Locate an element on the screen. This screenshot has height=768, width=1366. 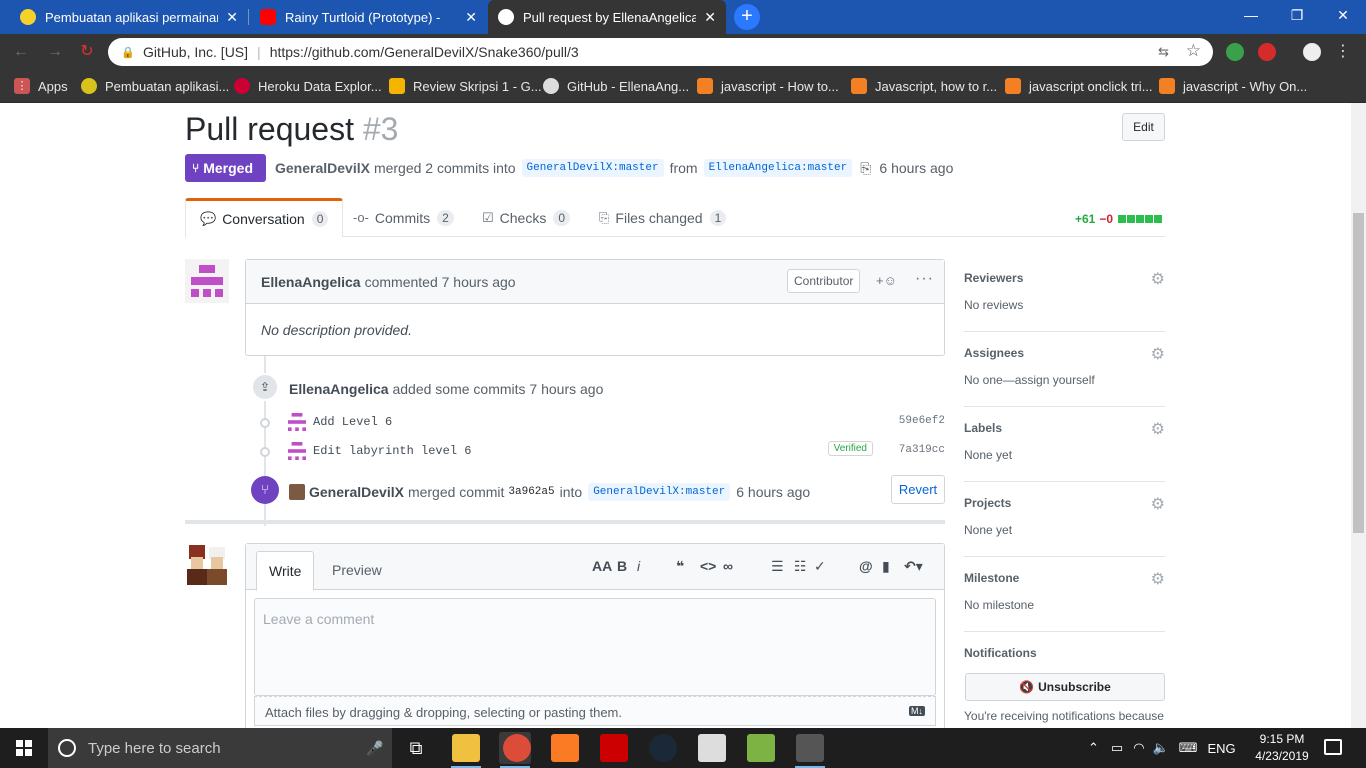
chrome-icon is located at coordinates (517, 748).